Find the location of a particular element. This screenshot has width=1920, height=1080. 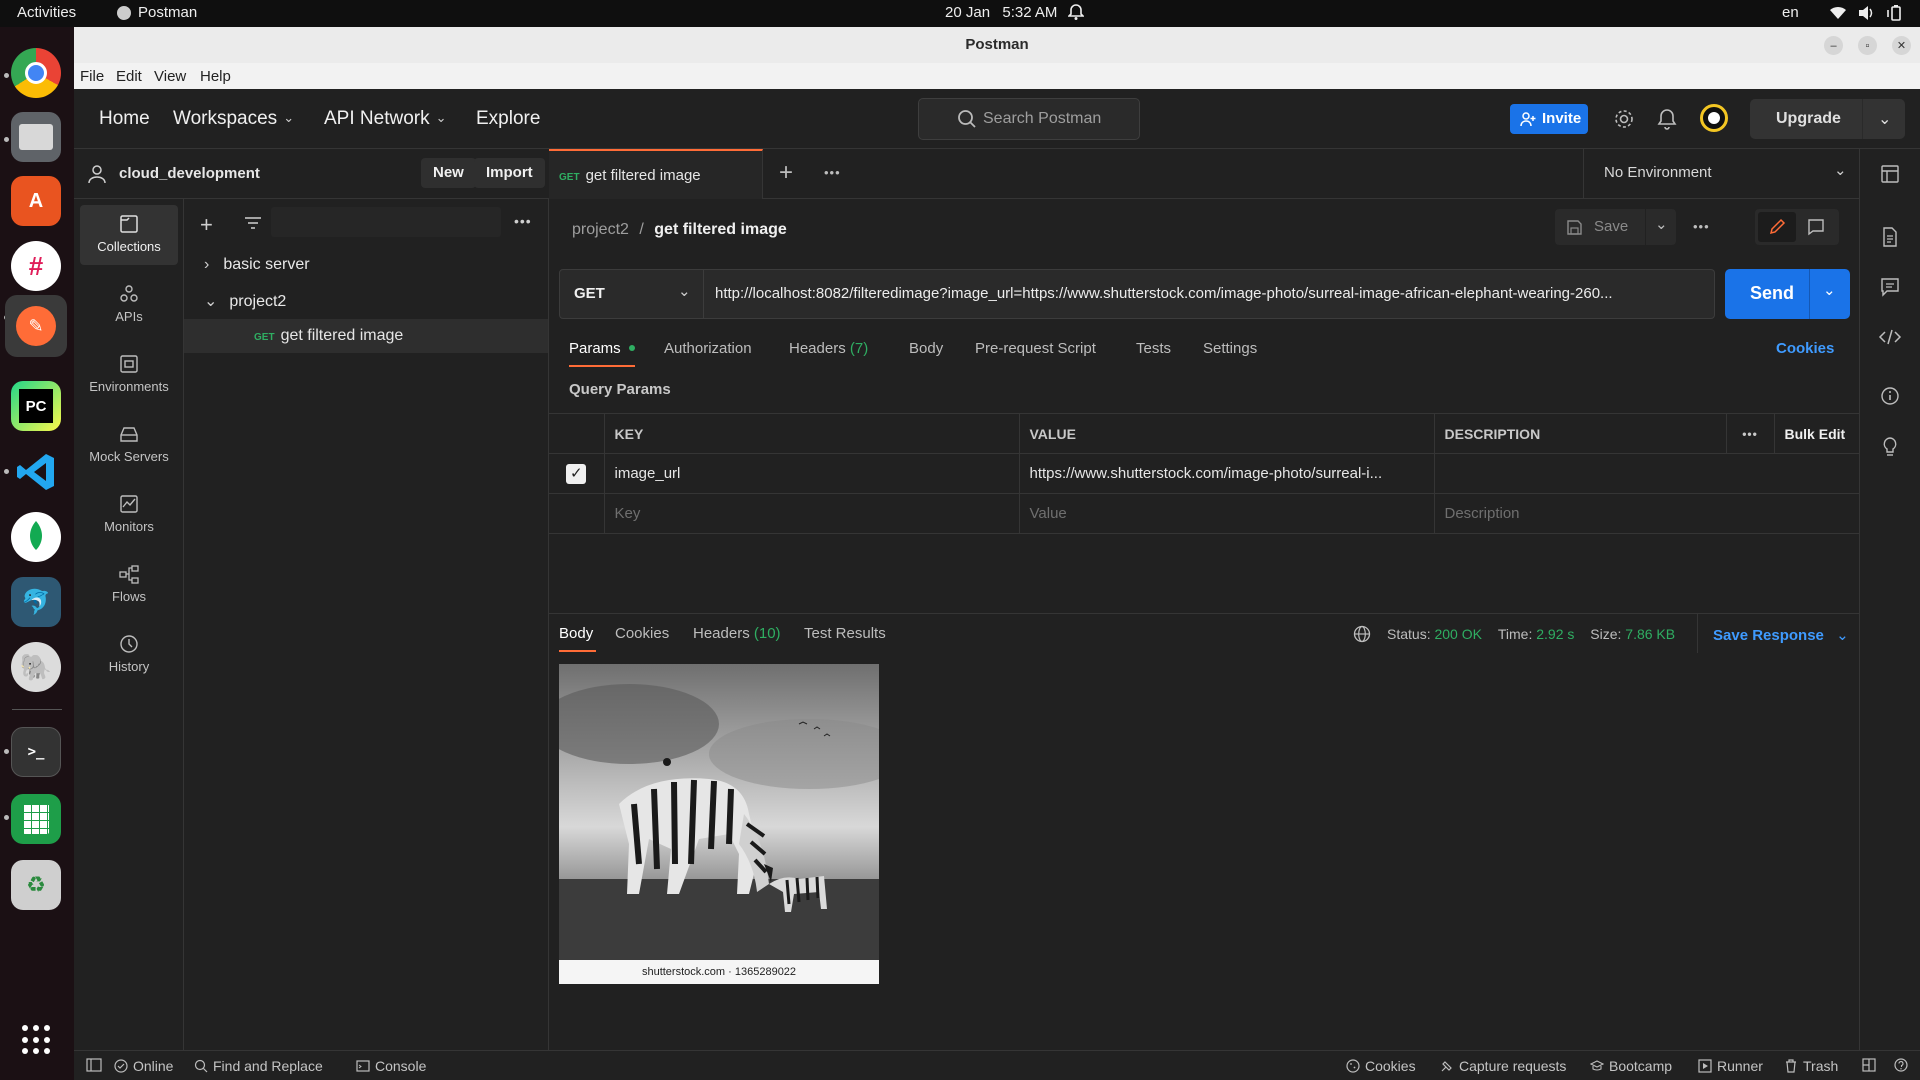

chrome-icon is located at coordinates (36, 73).